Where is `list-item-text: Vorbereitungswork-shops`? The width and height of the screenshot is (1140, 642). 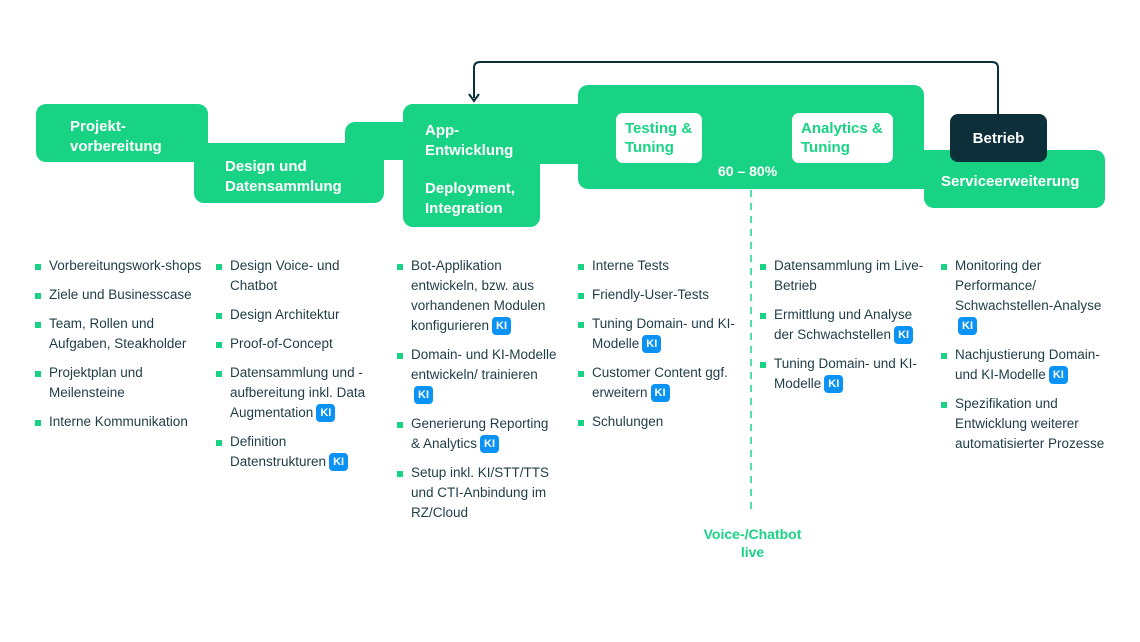 list-item-text: Vorbereitungswork-shops is located at coordinates (125, 265).